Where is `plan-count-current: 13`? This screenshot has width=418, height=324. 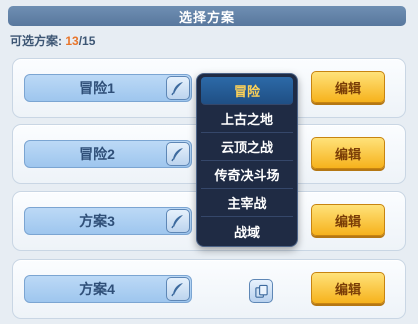 plan-count-current: 13 is located at coordinates (72, 41).